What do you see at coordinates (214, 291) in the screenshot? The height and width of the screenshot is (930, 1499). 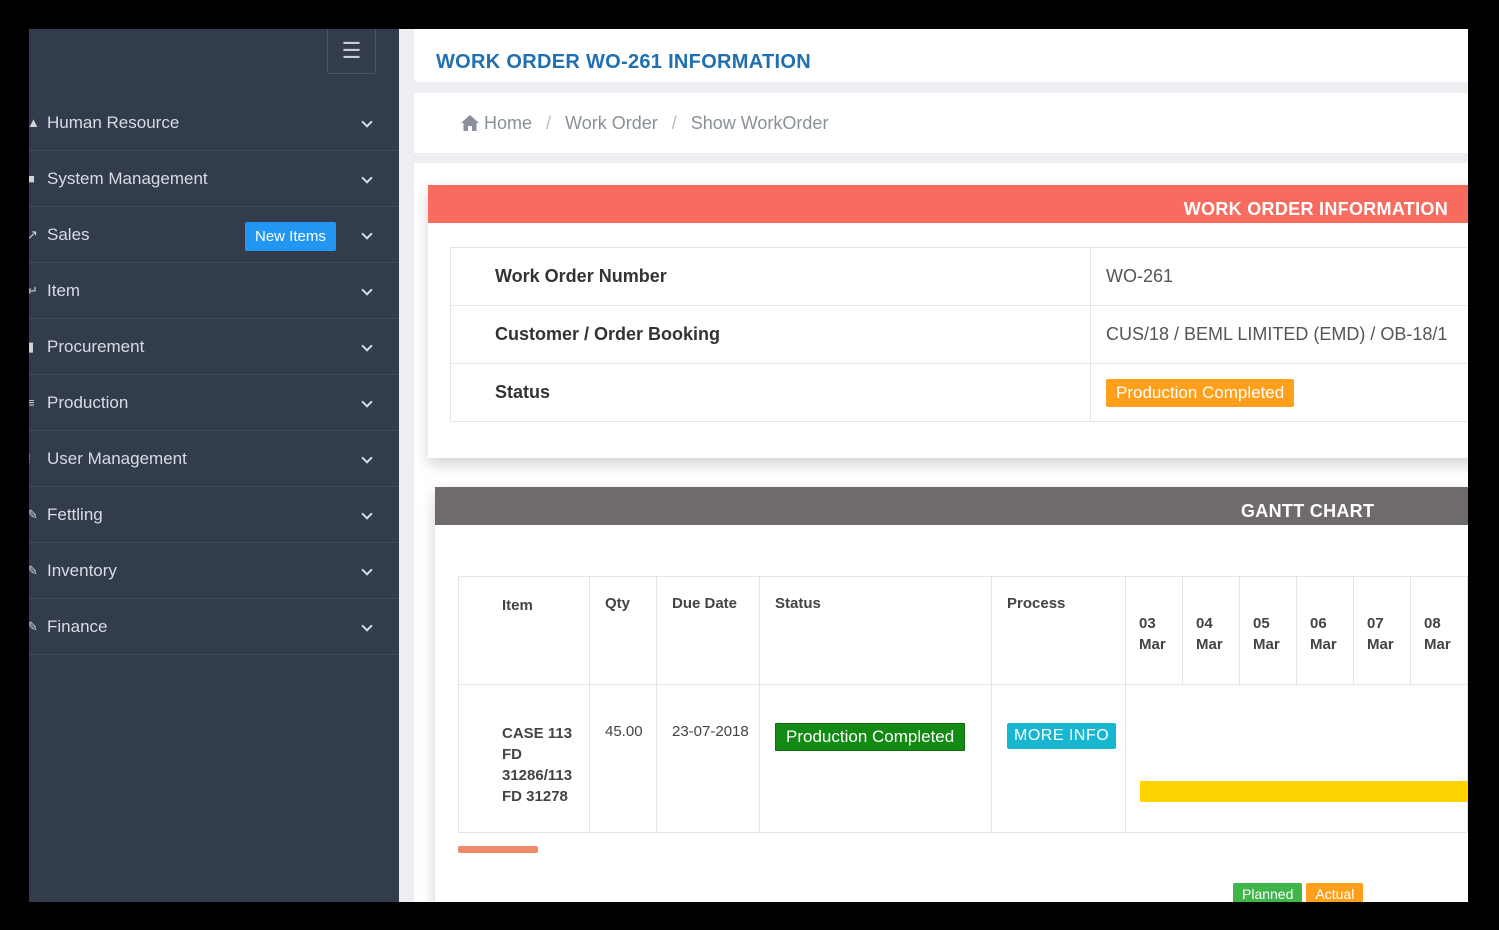 I see `sidebar-item-item: ↵ Item` at bounding box center [214, 291].